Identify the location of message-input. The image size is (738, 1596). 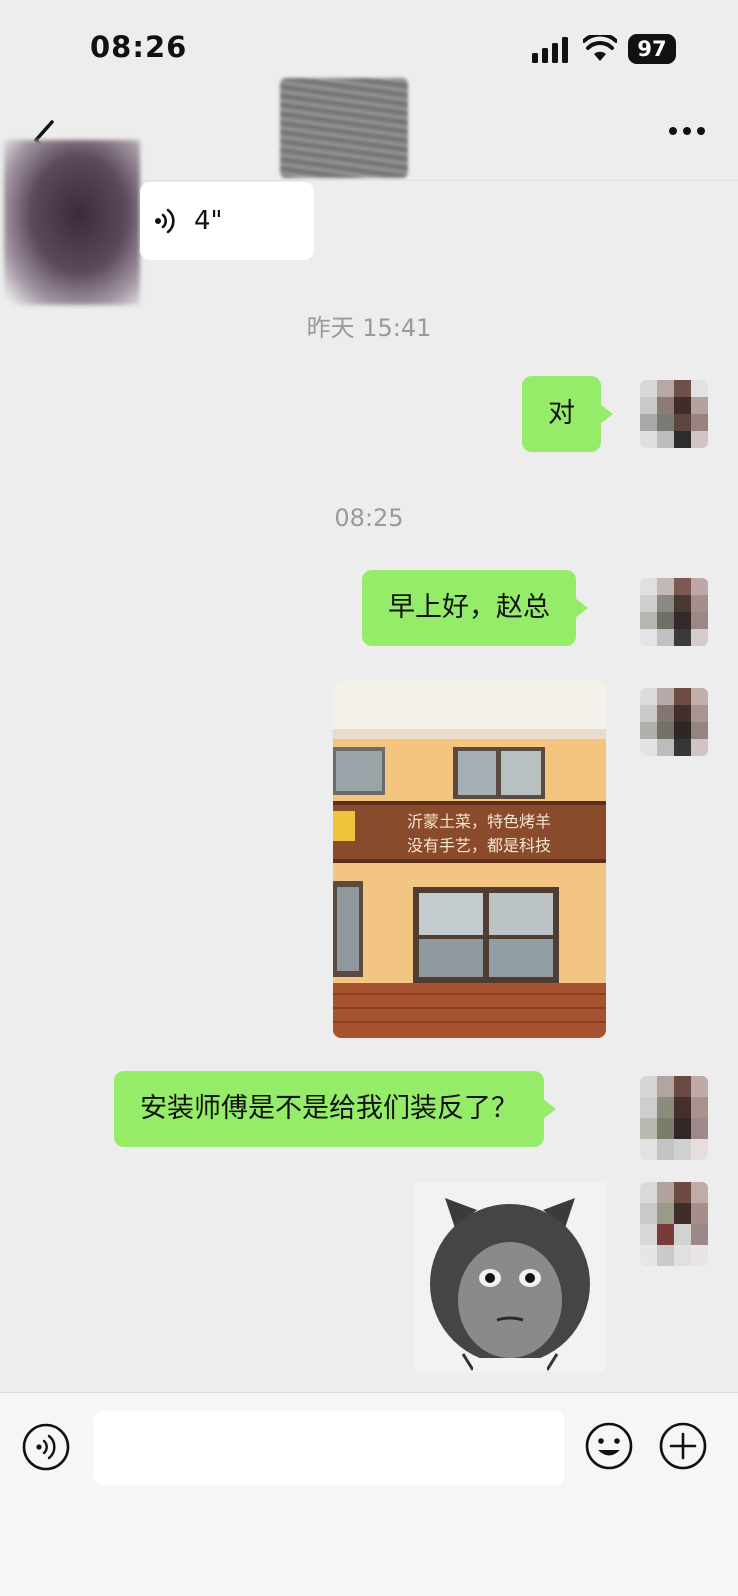
(329, 1448).